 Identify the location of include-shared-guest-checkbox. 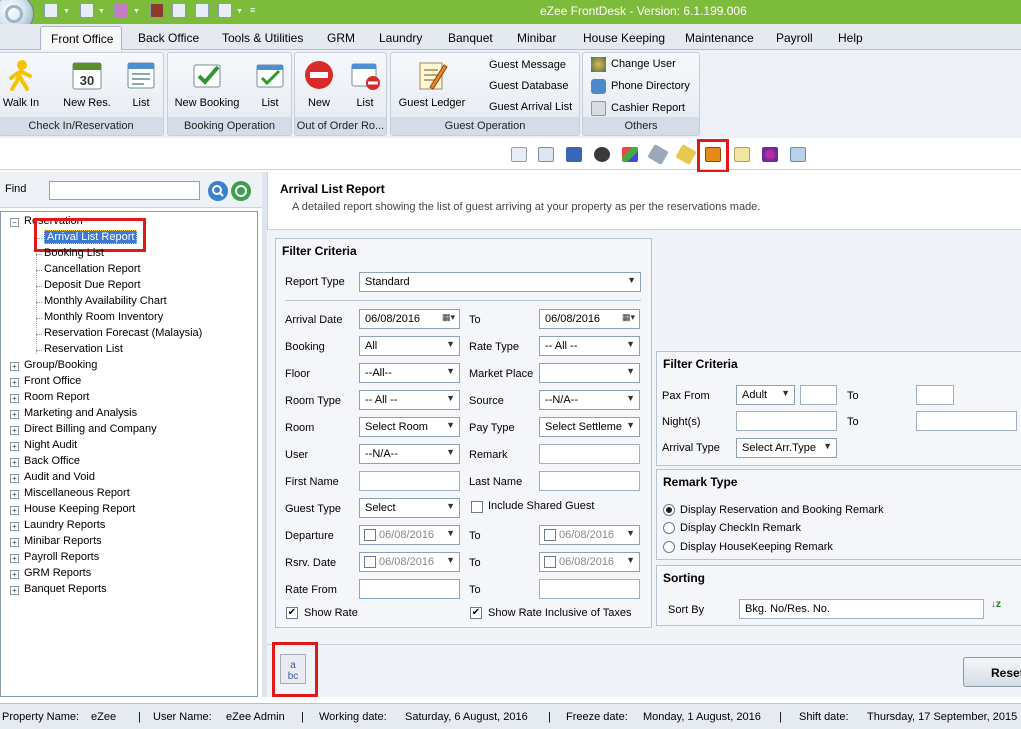
(477, 507).